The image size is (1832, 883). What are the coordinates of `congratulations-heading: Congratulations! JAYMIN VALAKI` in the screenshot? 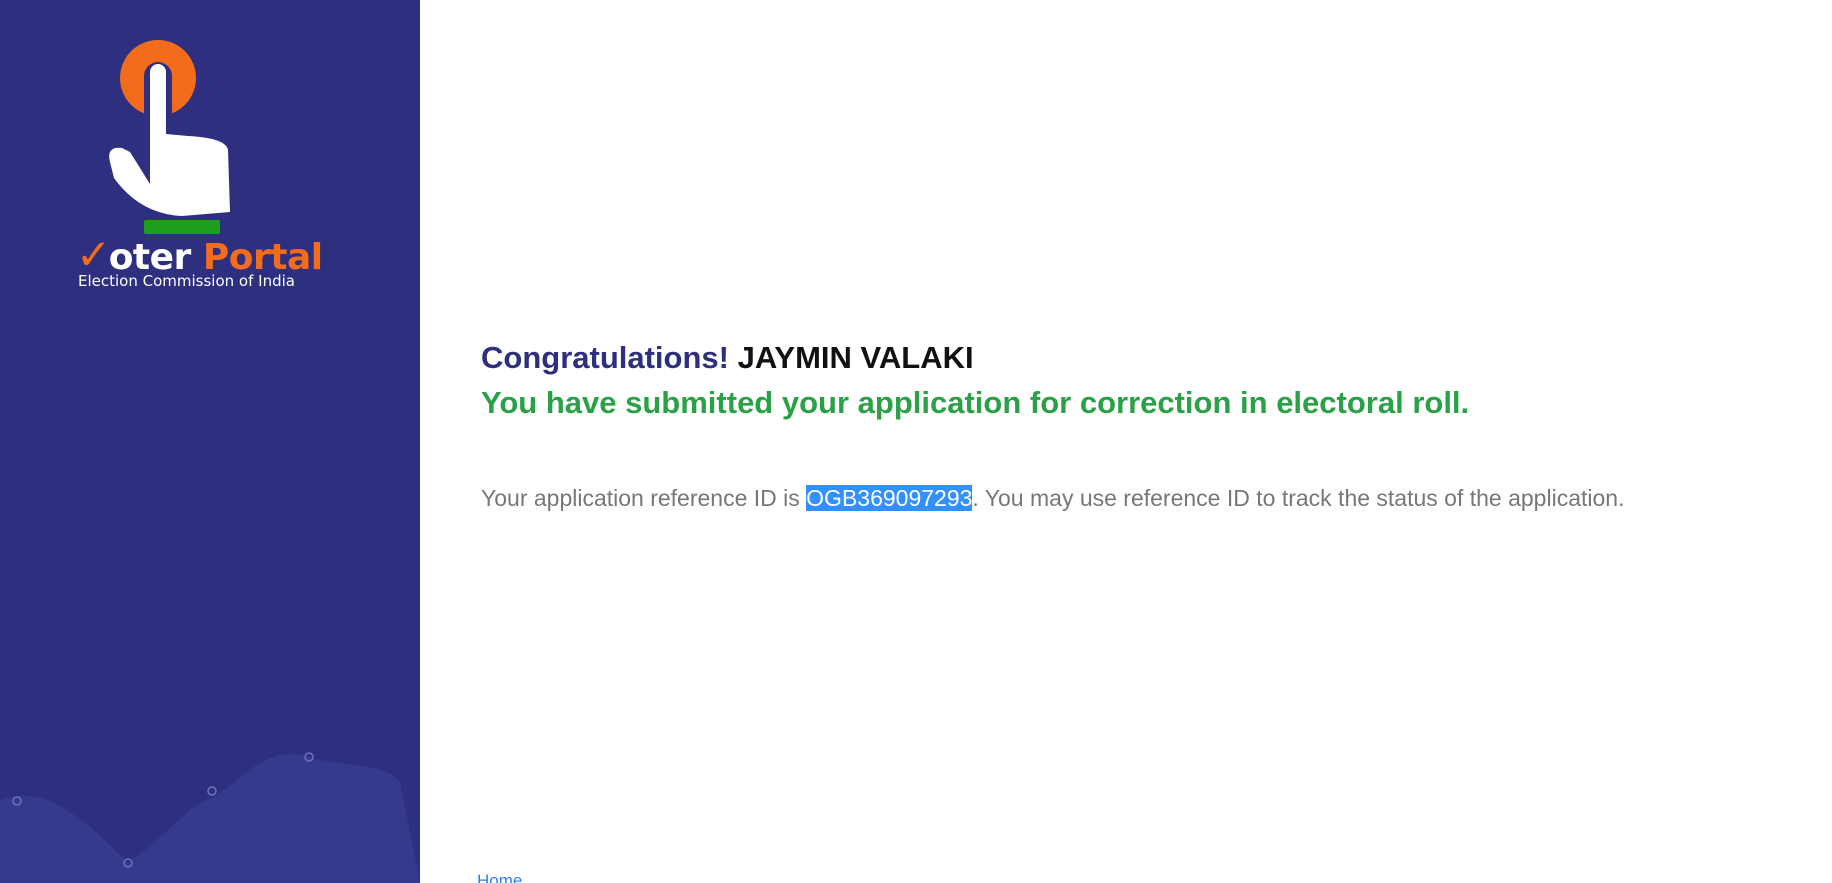 It's located at (727, 358).